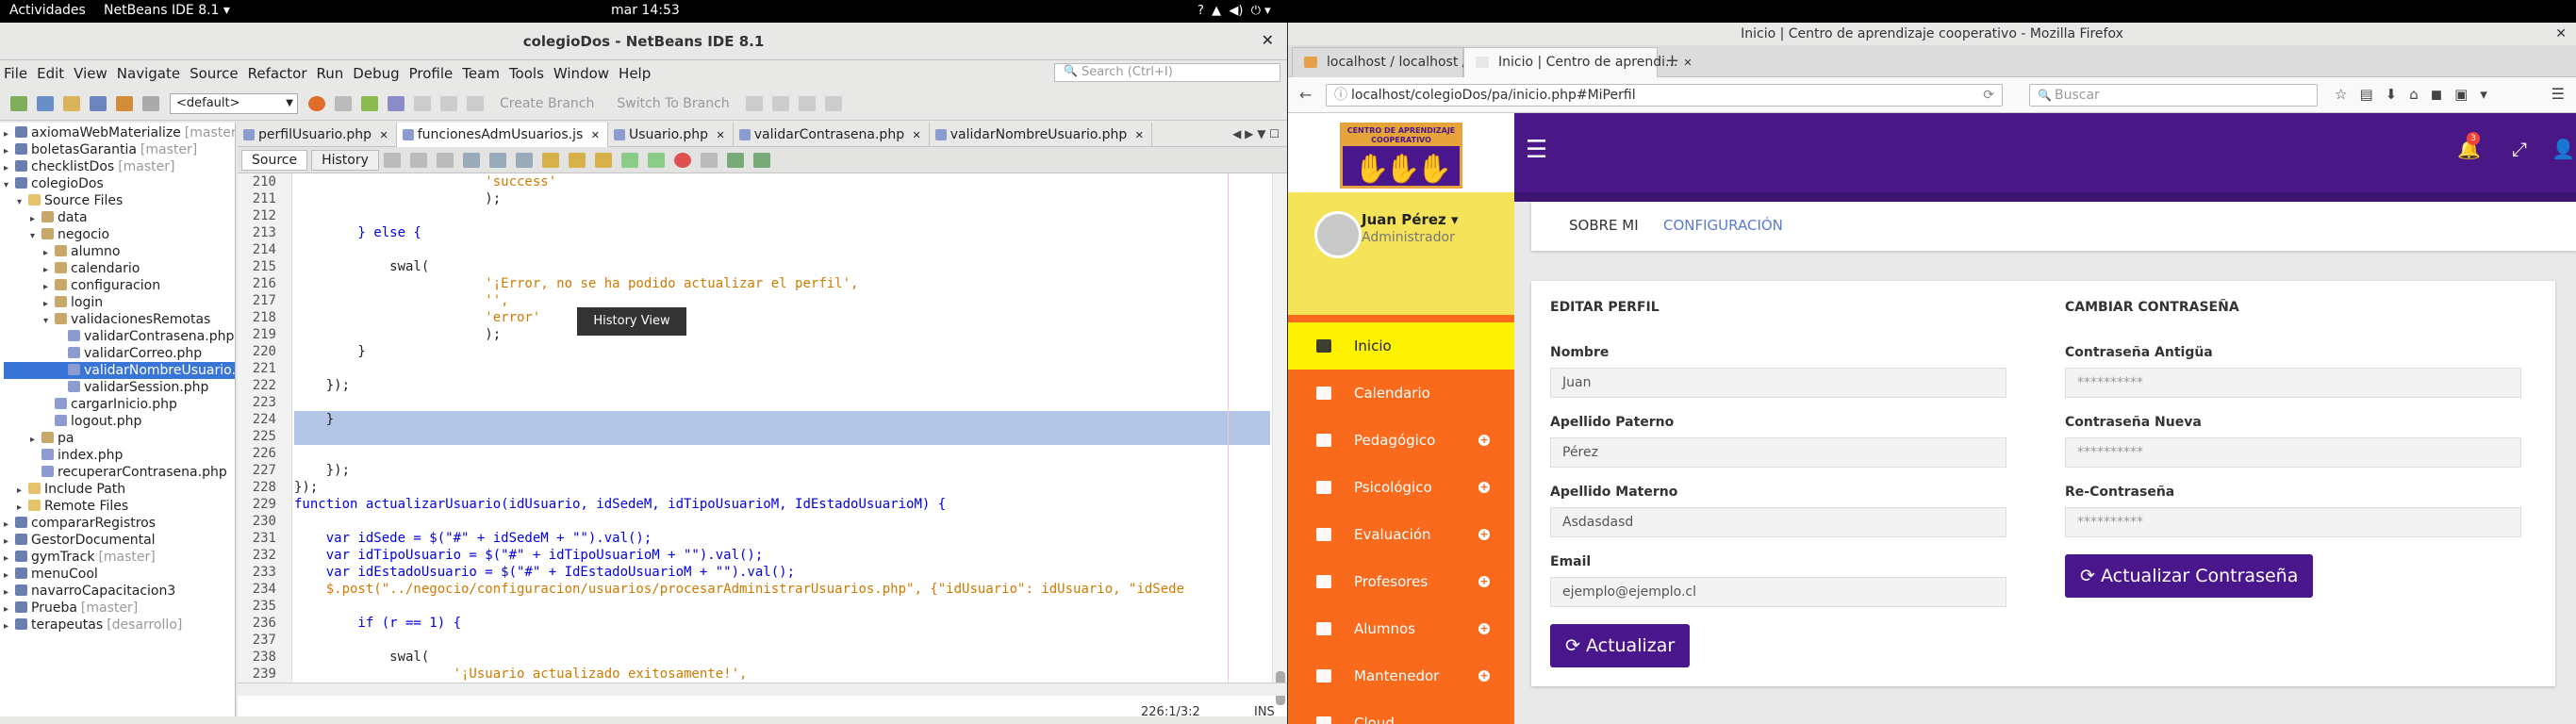 This screenshot has height=724, width=2576. I want to click on tree-item: ▸ configuracion, so click(101, 285).